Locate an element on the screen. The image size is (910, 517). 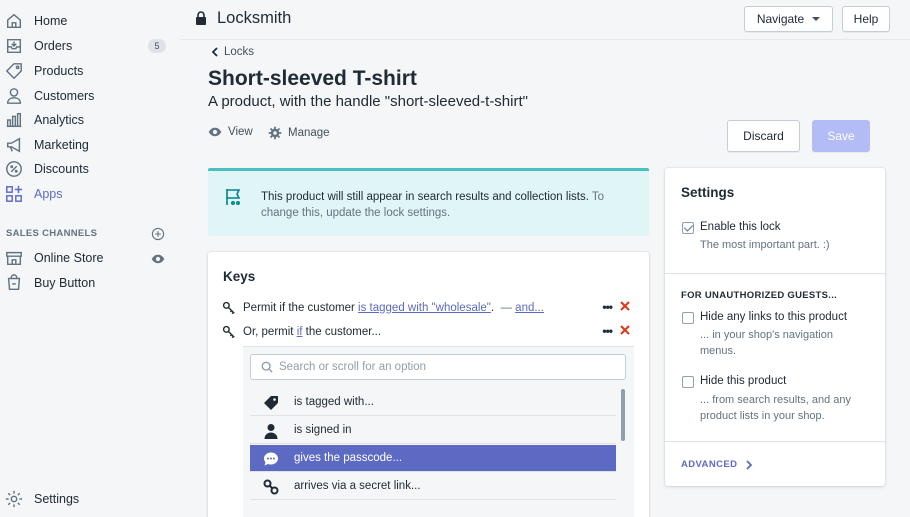
add-channel-icon is located at coordinates (158, 234).